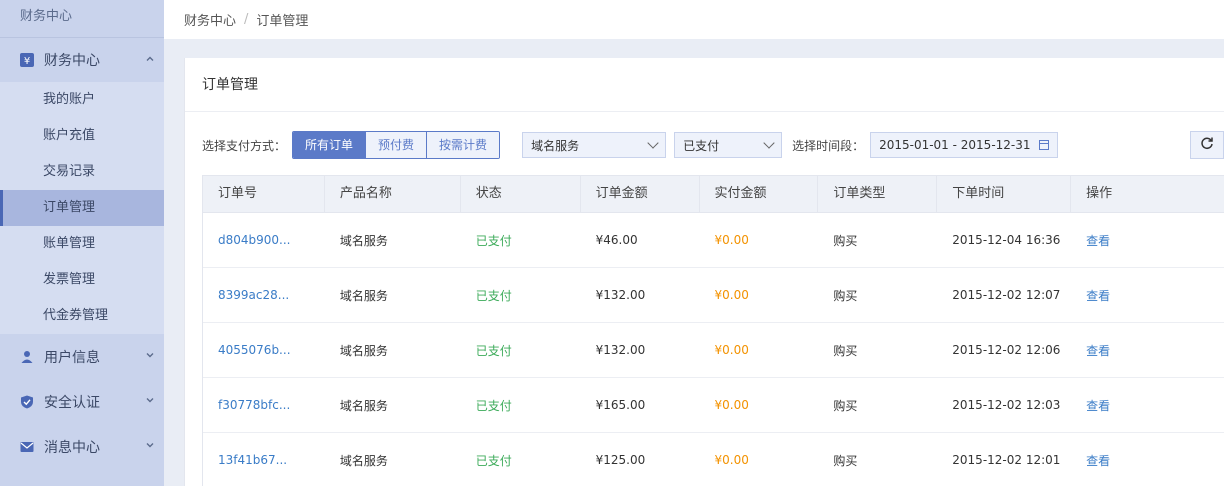 This screenshot has height=486, width=1224. Describe the element at coordinates (1004, 194) in the screenshot. I see `column-header: 下单时间` at that location.